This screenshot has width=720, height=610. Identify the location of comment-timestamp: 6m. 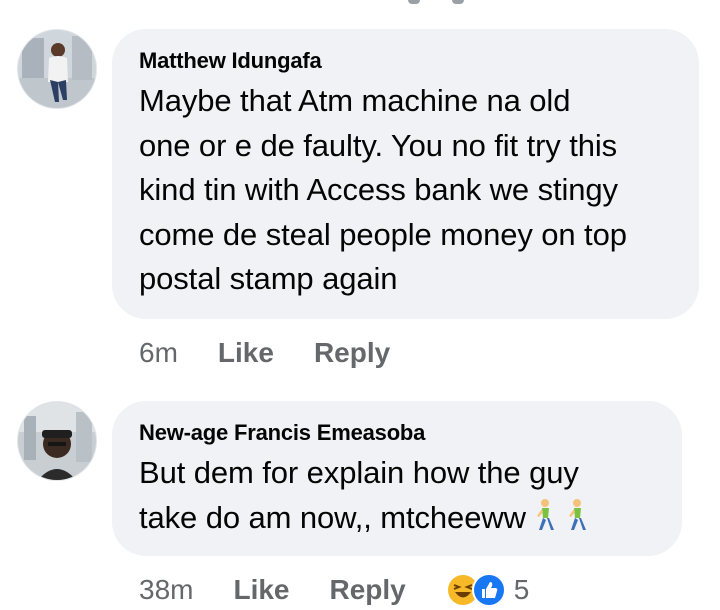
(158, 353).